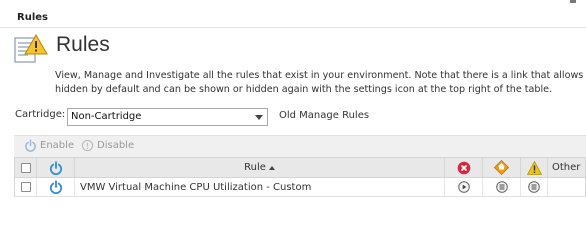 The height and width of the screenshot is (246, 586). Describe the element at coordinates (300, 146) in the screenshot. I see `toolbar: Enable Disable` at that location.